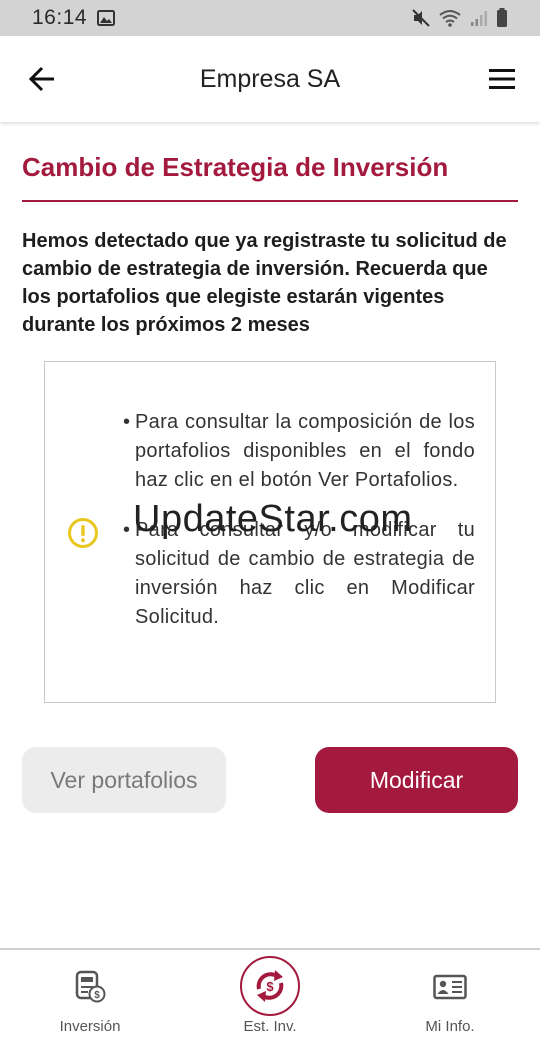  I want to click on image-notification-icon, so click(106, 18).